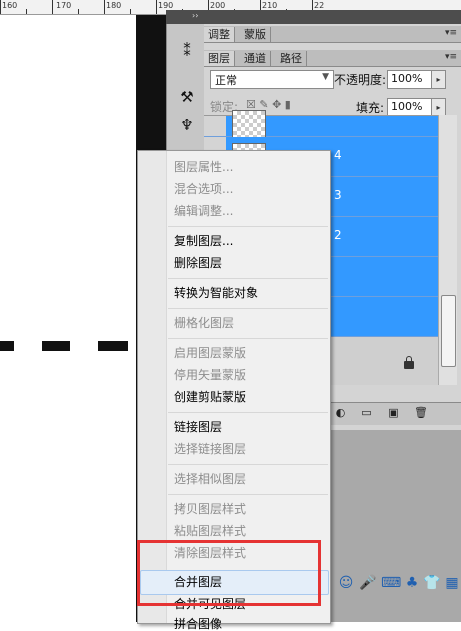 This screenshot has height=631, width=461. Describe the element at coordinates (198, 624) in the screenshot. I see `menu-item-flatten-image: 拼合图像` at that location.